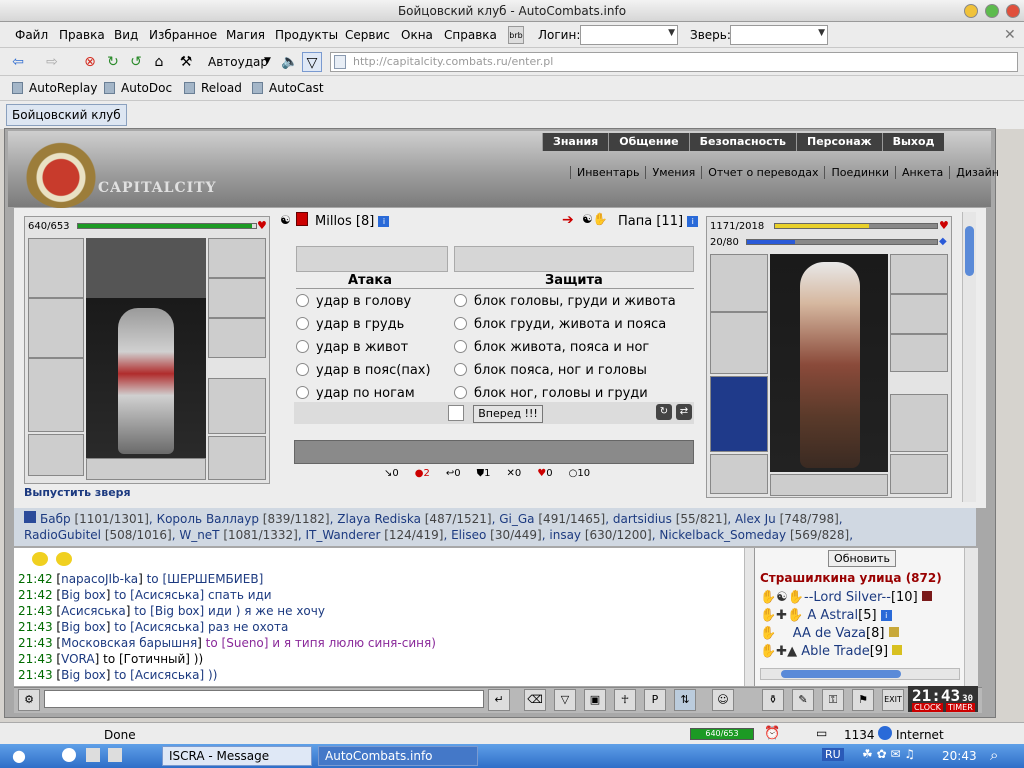  Describe the element at coordinates (126, 35) in the screenshot. I see `menu-view: Вид` at that location.